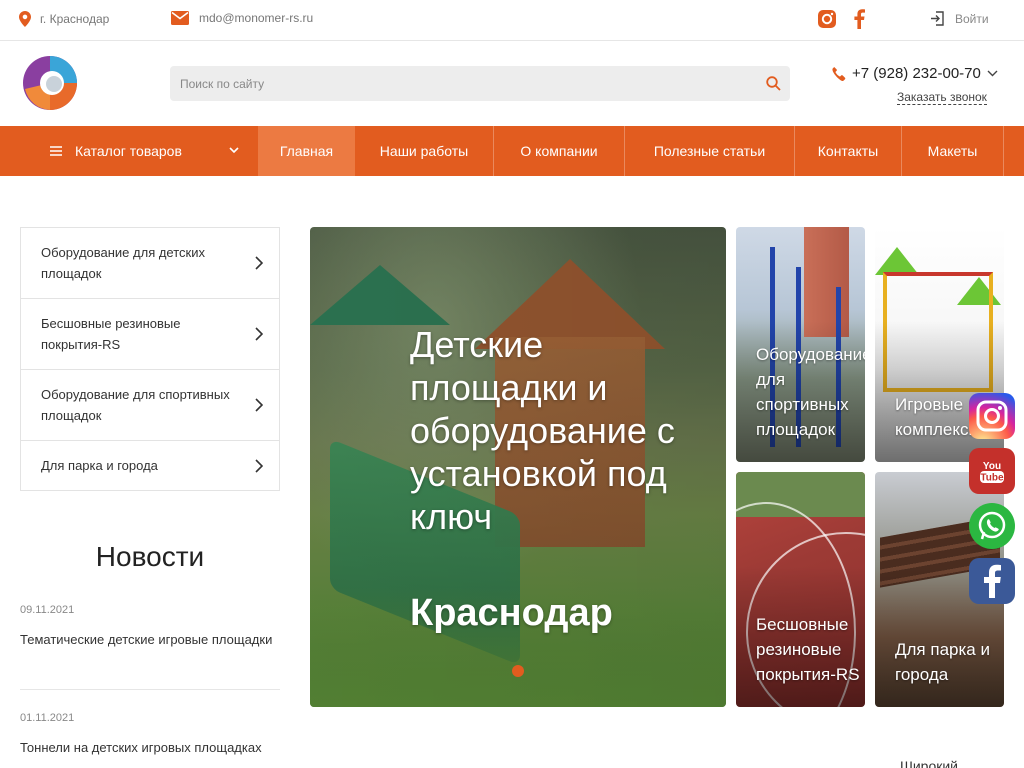 The image size is (1024, 768). I want to click on sidebar-item-label: Бесшовные резиновые покрытия-RS, so click(111, 334).